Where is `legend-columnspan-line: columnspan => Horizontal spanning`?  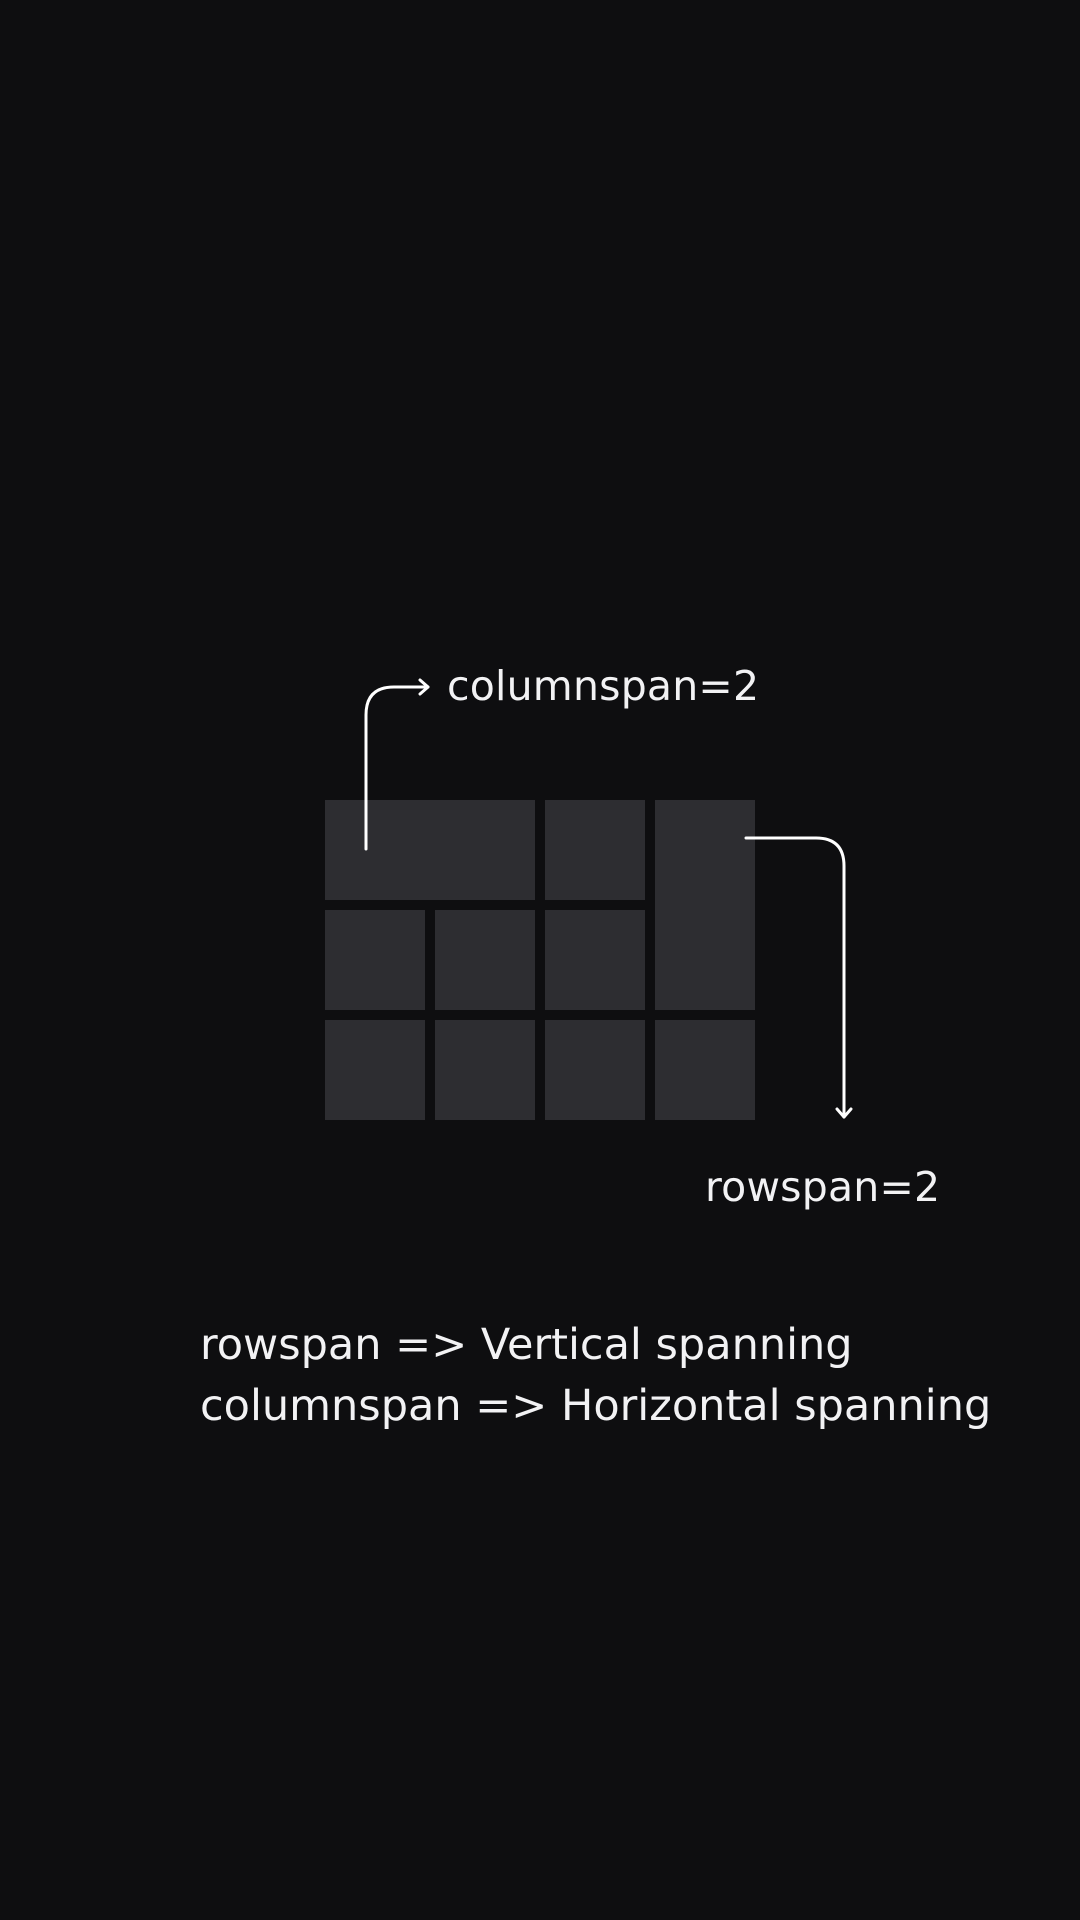
legend-columnspan-line: columnspan => Horizontal spanning is located at coordinates (596, 1406).